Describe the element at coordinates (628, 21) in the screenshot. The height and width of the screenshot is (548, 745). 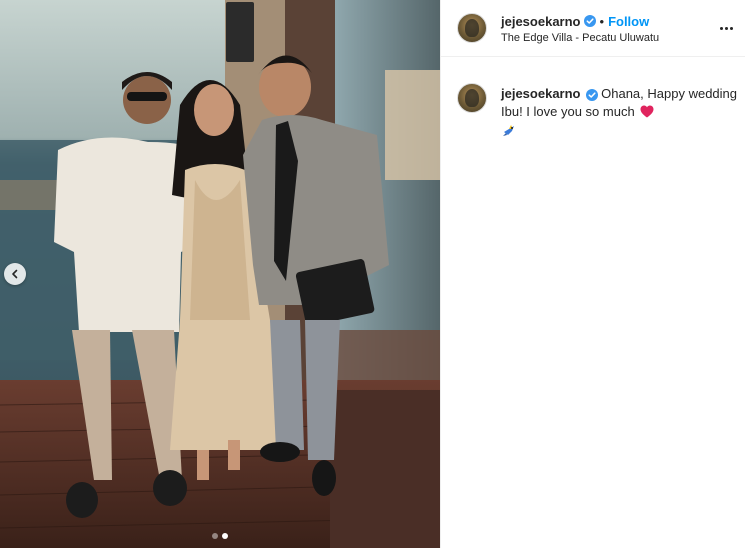
I see `follow-button: Follow` at that location.